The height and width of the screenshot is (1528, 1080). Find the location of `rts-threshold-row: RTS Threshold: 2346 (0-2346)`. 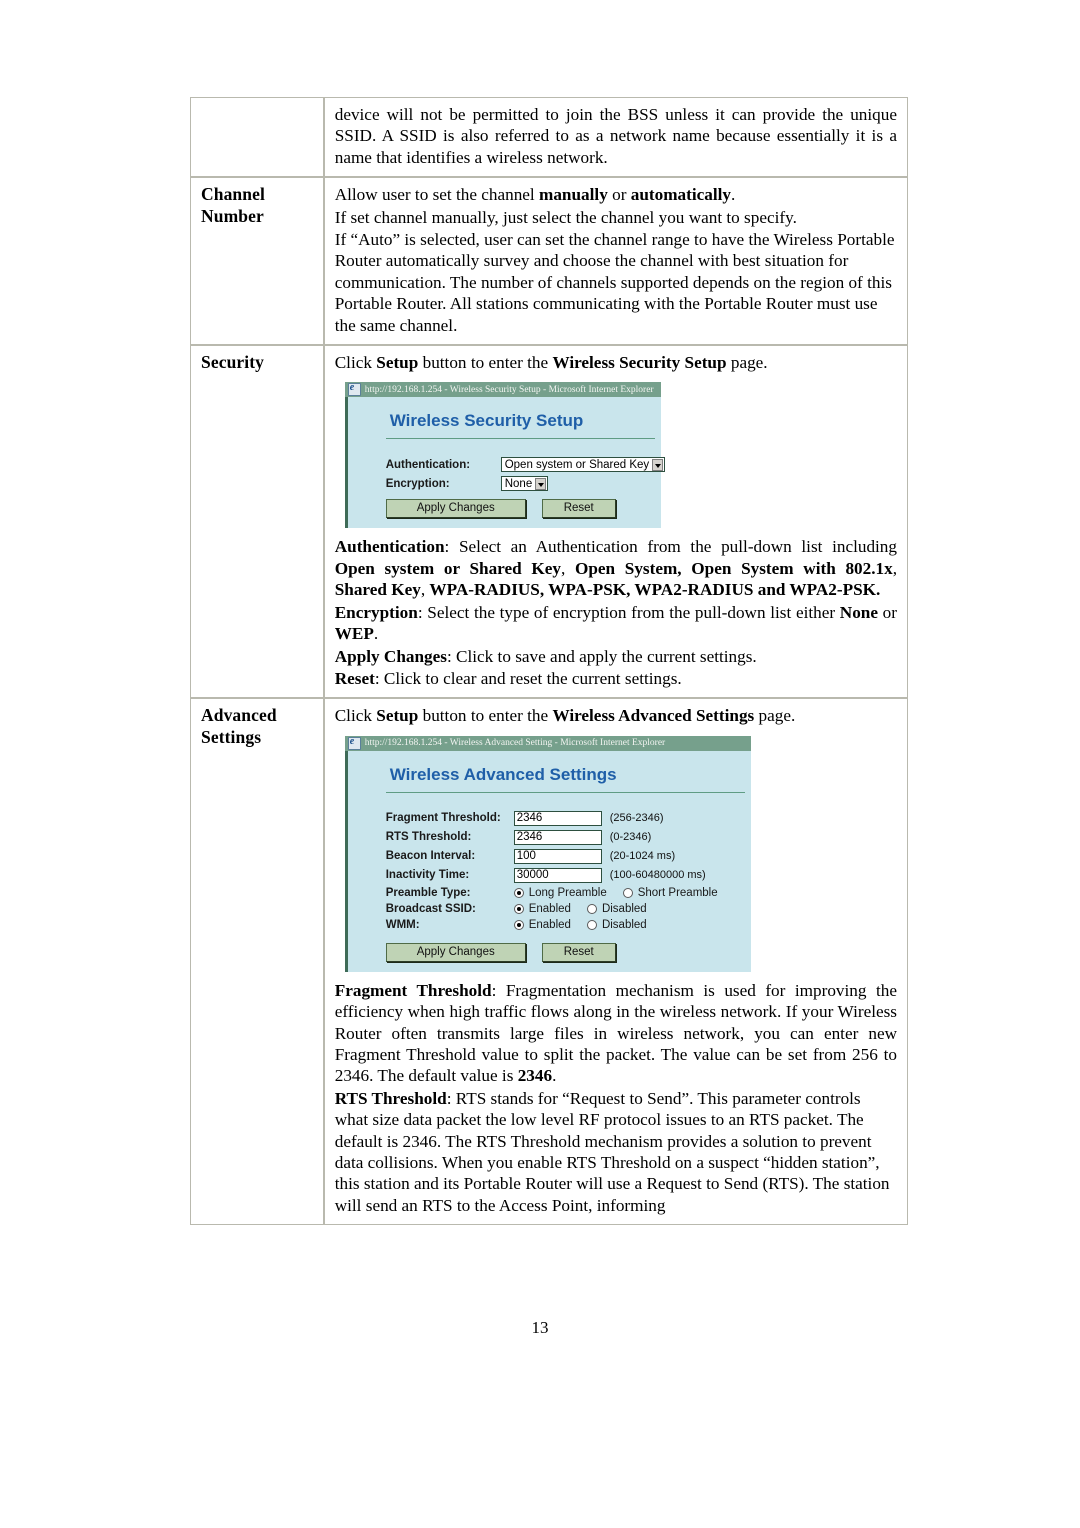

rts-threshold-row: RTS Threshold: 2346 (0-2346) is located at coordinates (568, 837).